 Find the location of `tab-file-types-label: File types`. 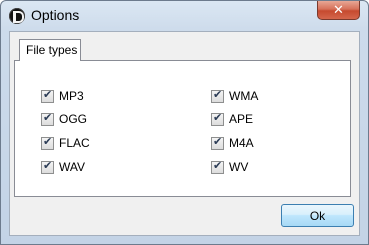

tab-file-types-label: File types is located at coordinates (52, 50).